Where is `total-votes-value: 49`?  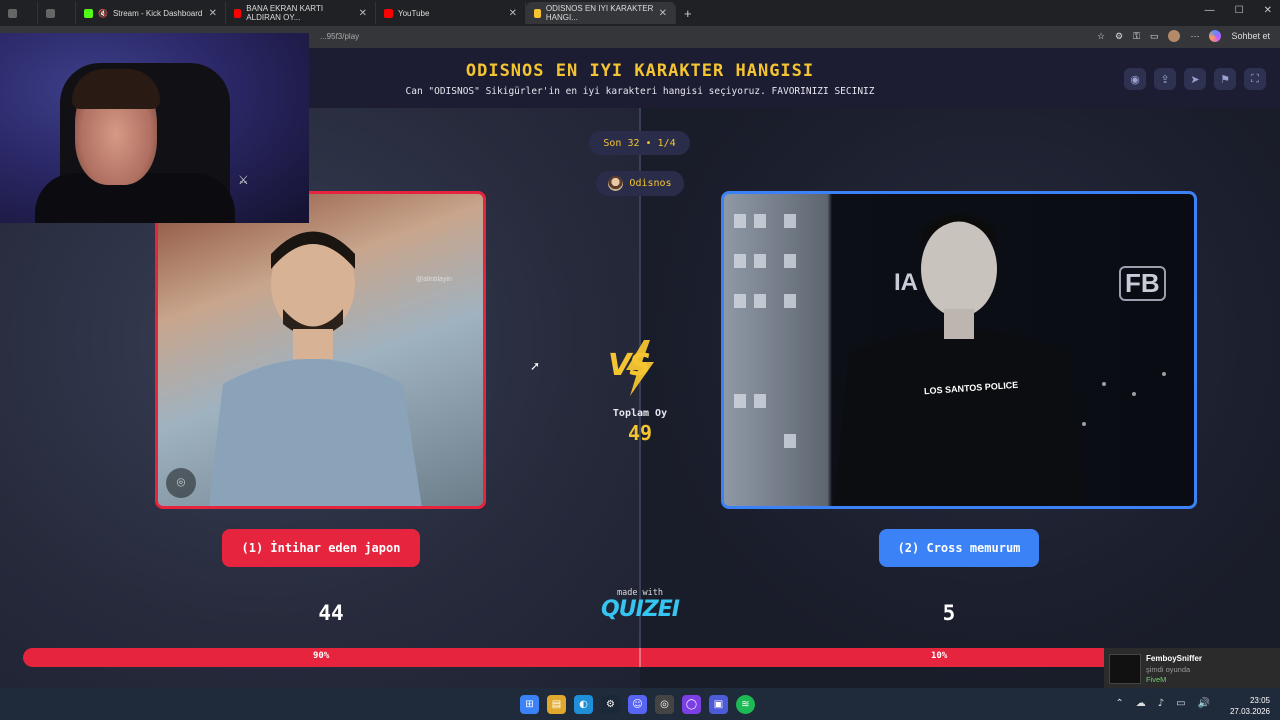
total-votes-value: 49 is located at coordinates (640, 433).